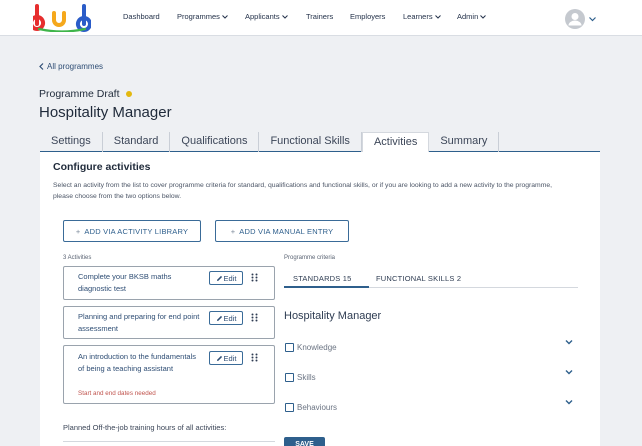 The image size is (642, 446). Describe the element at coordinates (136, 231) in the screenshot. I see `button-label: ADD VIA ACTIVITY LIBRARY` at that location.